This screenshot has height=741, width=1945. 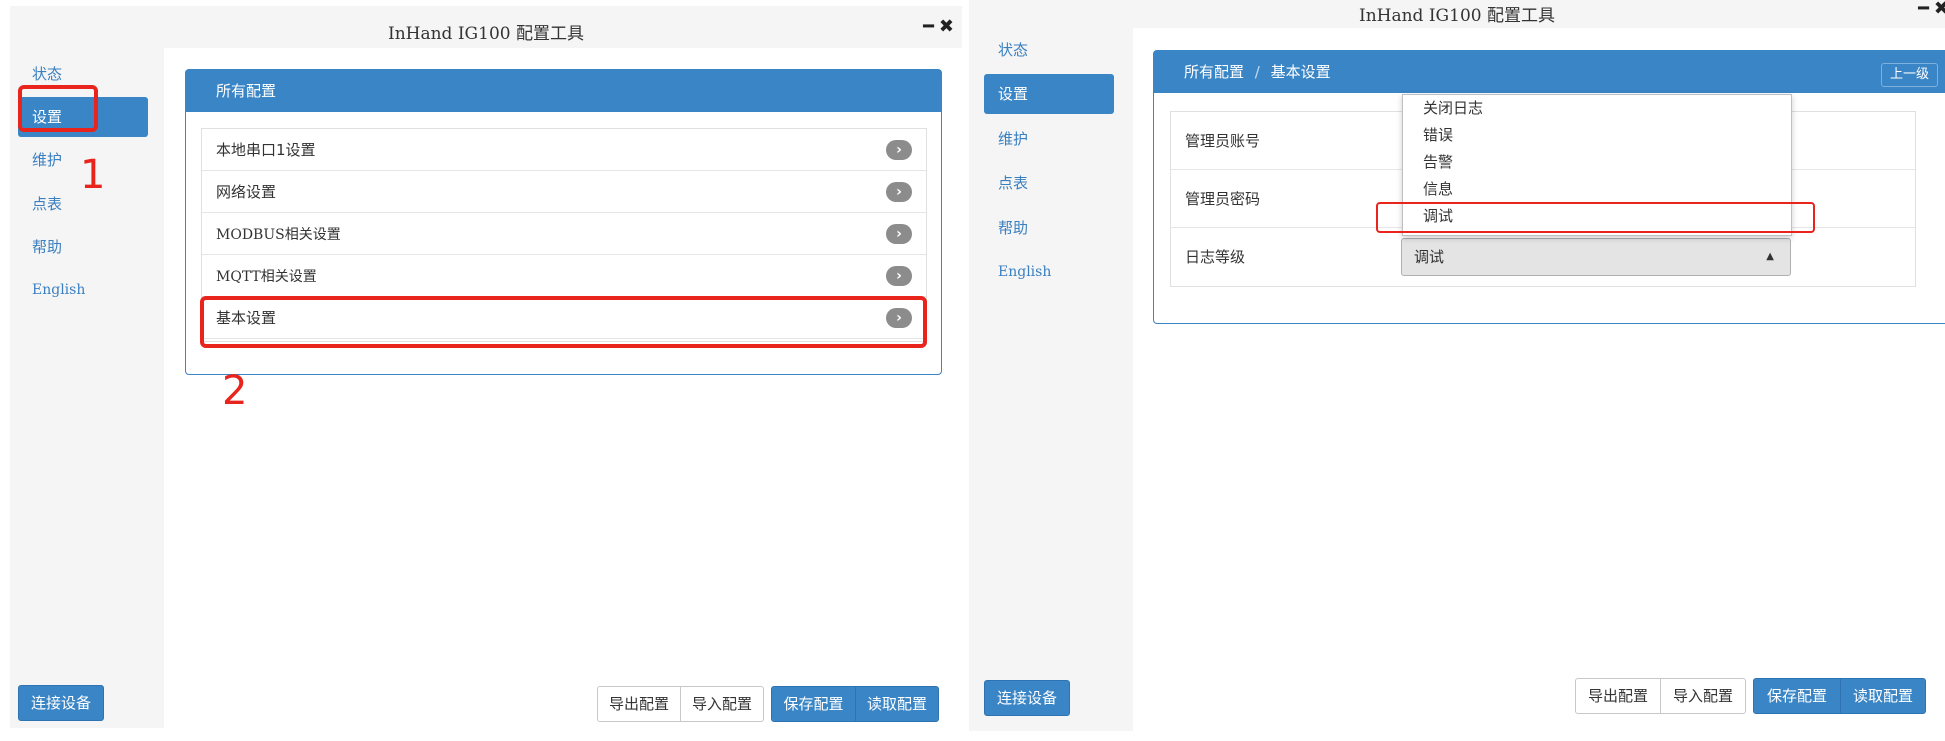 I want to click on sidebar-item-points: 点表, so click(x=1049, y=183).